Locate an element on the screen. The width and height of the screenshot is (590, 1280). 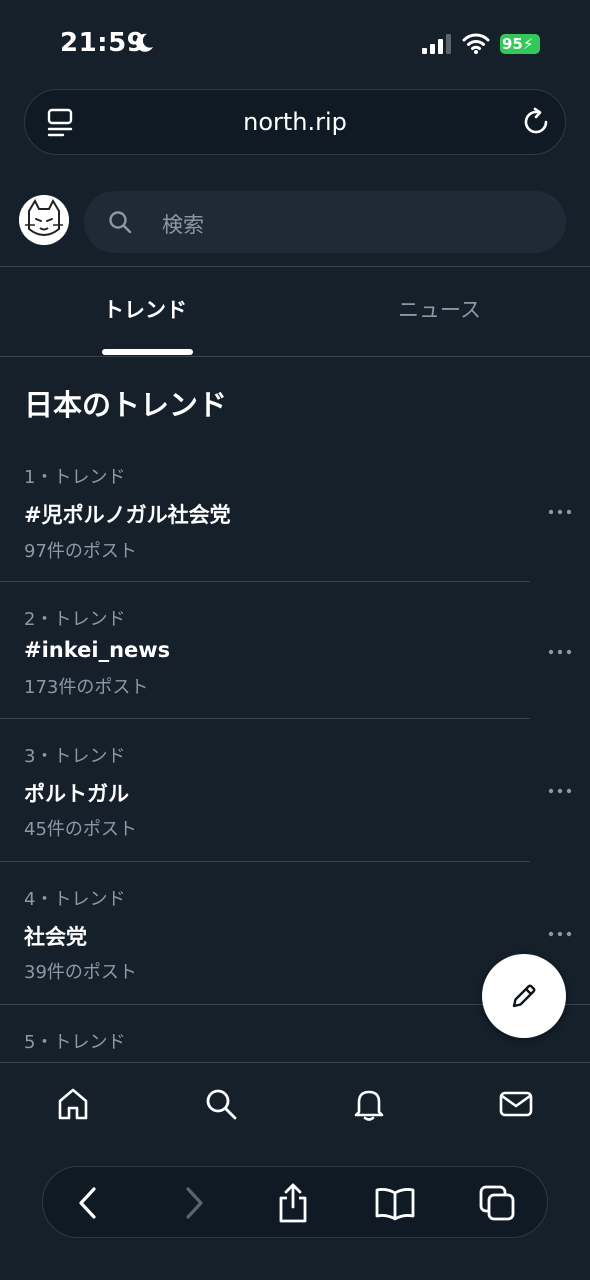
trend-name: ポルトガル is located at coordinates (76, 793).